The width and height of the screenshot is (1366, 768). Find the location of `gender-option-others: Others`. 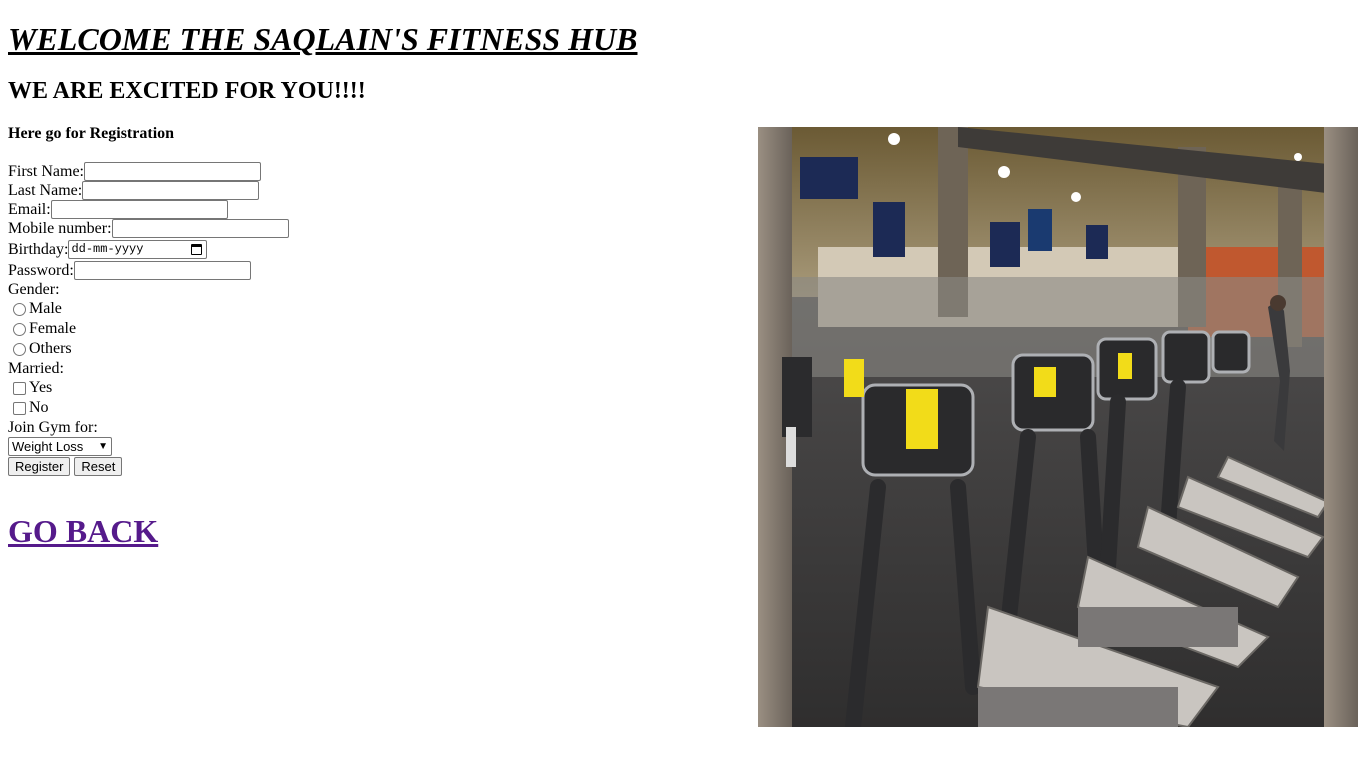

gender-option-others: Others is located at coordinates (378, 349).